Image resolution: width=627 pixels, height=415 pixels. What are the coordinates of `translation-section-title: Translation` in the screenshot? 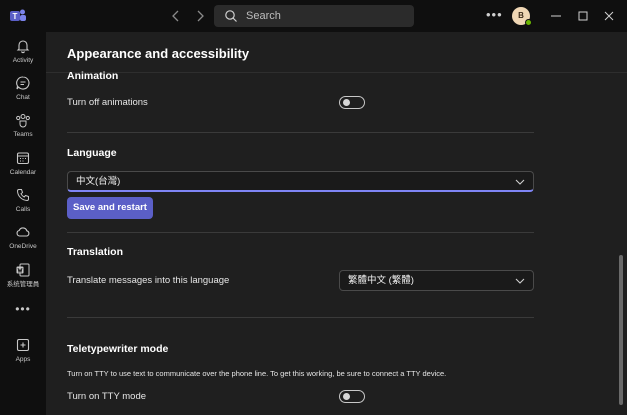 It's located at (95, 252).